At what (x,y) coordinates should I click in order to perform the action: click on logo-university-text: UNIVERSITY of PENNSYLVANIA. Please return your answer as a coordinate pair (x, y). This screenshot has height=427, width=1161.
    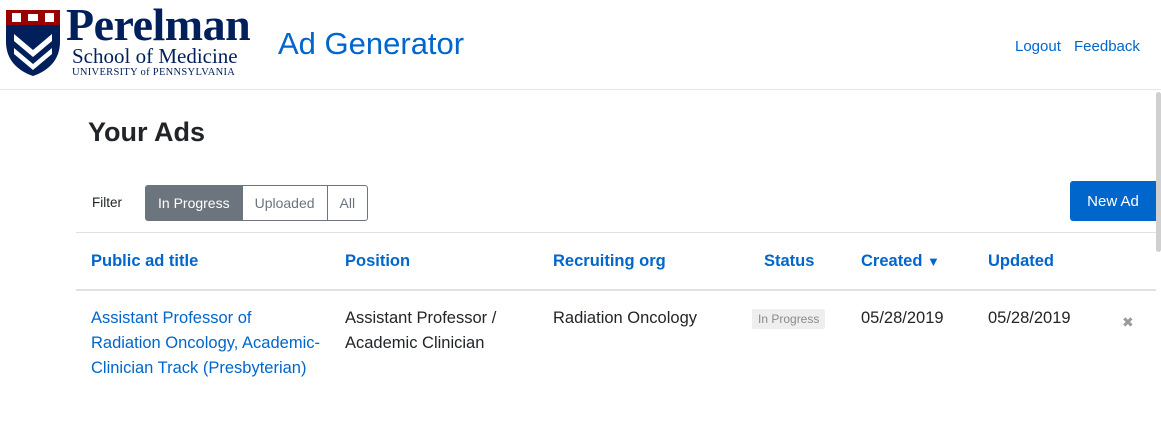
    Looking at the image, I should click on (154, 72).